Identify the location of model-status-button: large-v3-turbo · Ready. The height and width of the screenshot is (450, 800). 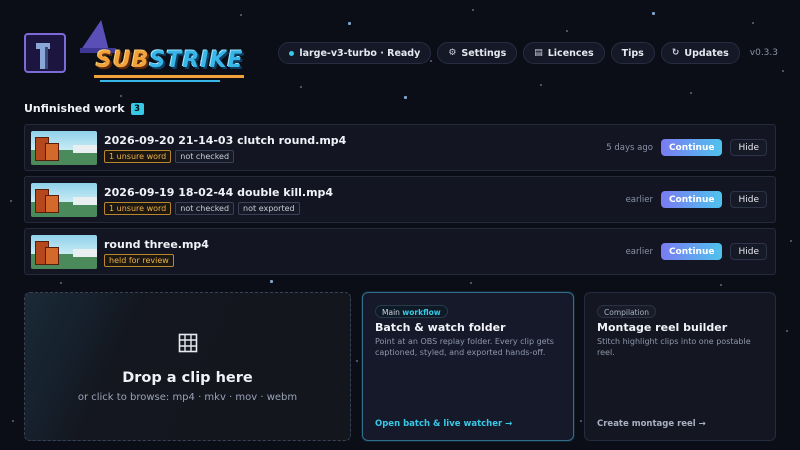
(355, 53).